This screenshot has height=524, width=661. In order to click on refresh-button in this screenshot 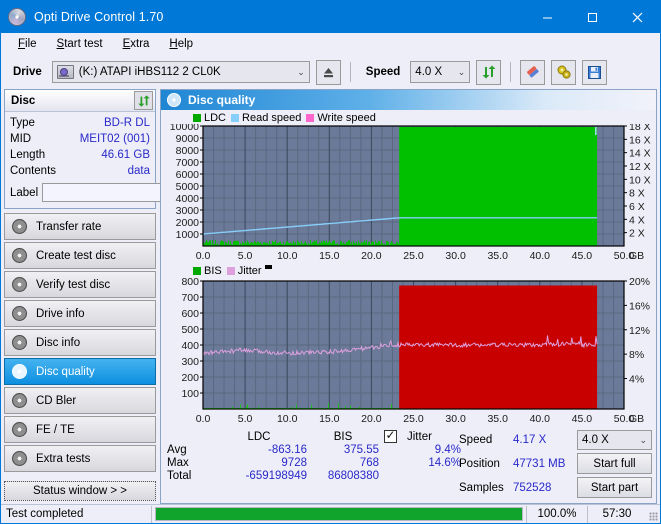, I will do `click(489, 72)`.